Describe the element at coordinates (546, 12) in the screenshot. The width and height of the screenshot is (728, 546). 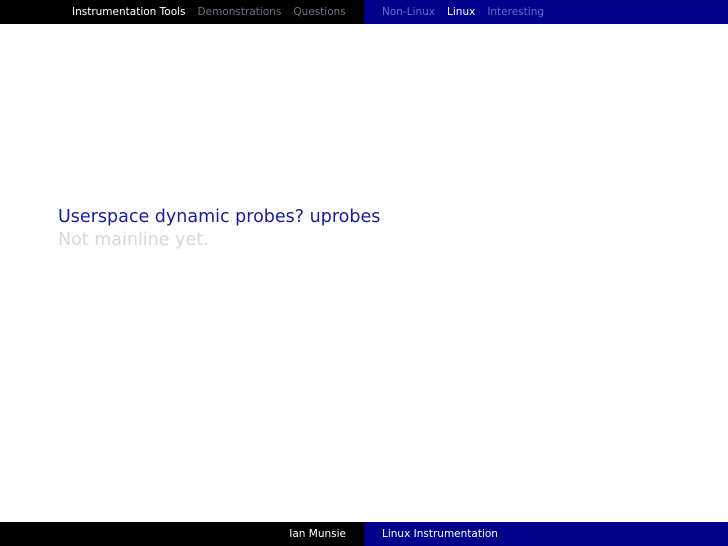
I see `header-subsections-right: Non-Linux Linux Interesting` at that location.